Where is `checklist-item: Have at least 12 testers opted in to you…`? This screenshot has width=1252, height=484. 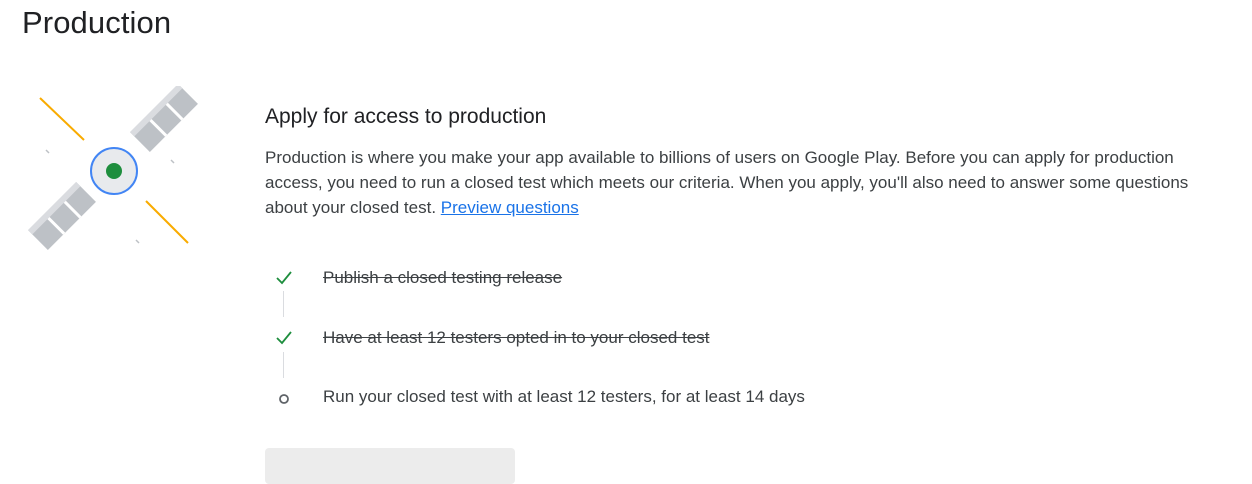 checklist-item: Have at least 12 testers opted in to you… is located at coordinates (715, 339).